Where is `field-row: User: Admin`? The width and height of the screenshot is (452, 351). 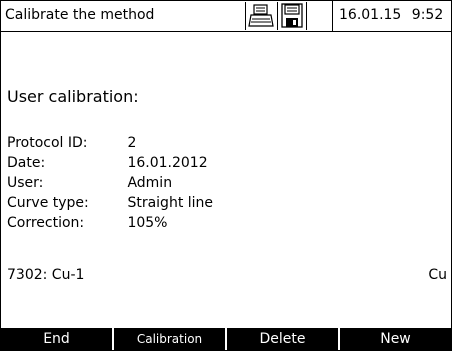
field-row: User: Admin is located at coordinates (89, 183).